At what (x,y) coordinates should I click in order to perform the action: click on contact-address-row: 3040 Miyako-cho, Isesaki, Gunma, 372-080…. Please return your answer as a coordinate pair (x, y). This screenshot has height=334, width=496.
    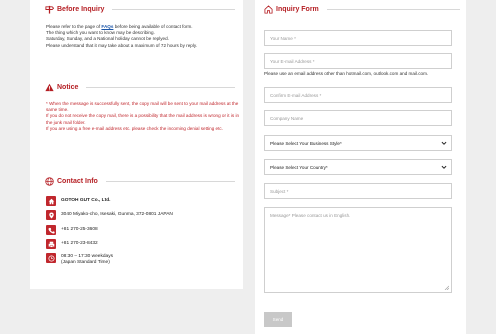
    Looking at the image, I should click on (109, 215).